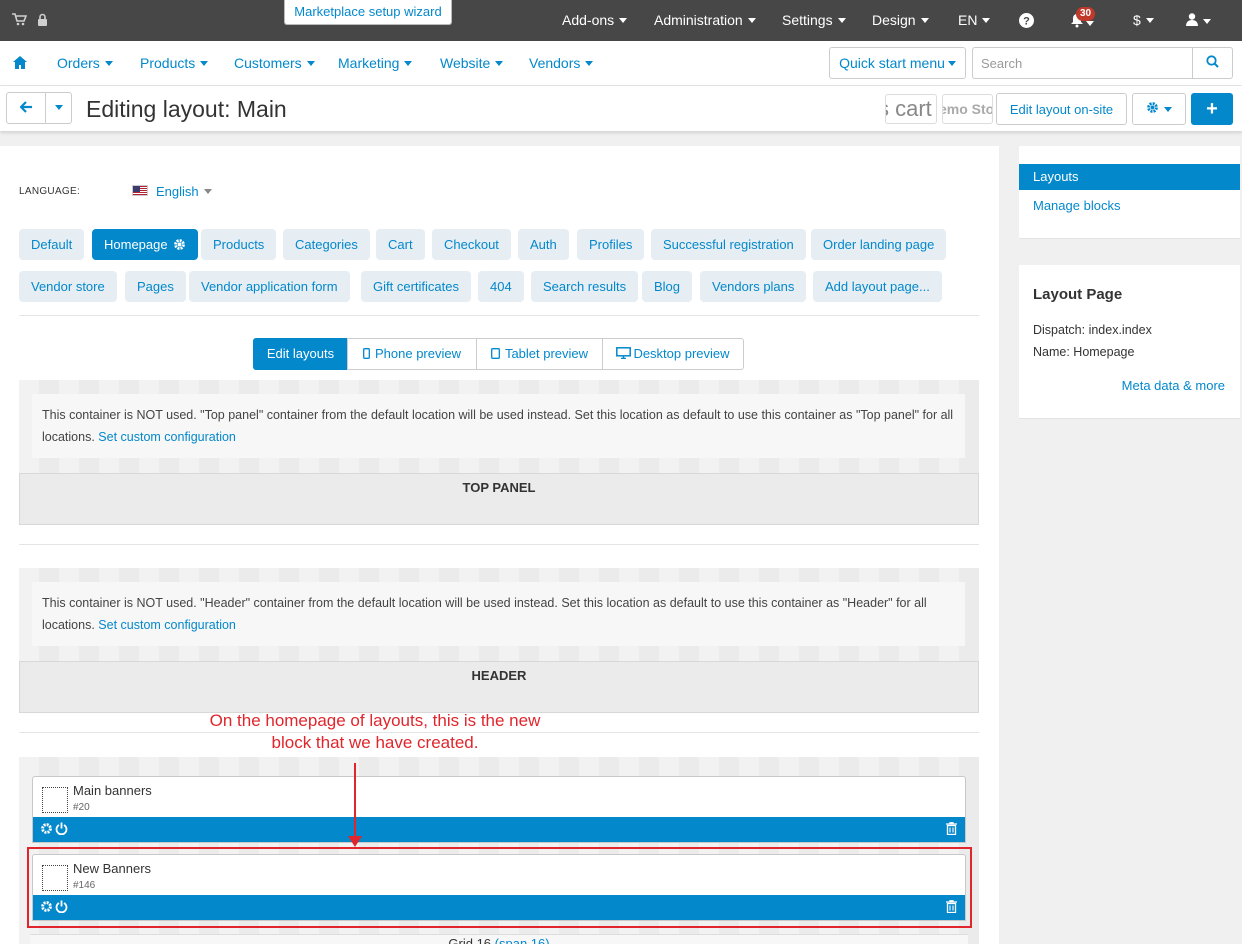  What do you see at coordinates (501, 286) in the screenshot?
I see `tab-404: 404` at bounding box center [501, 286].